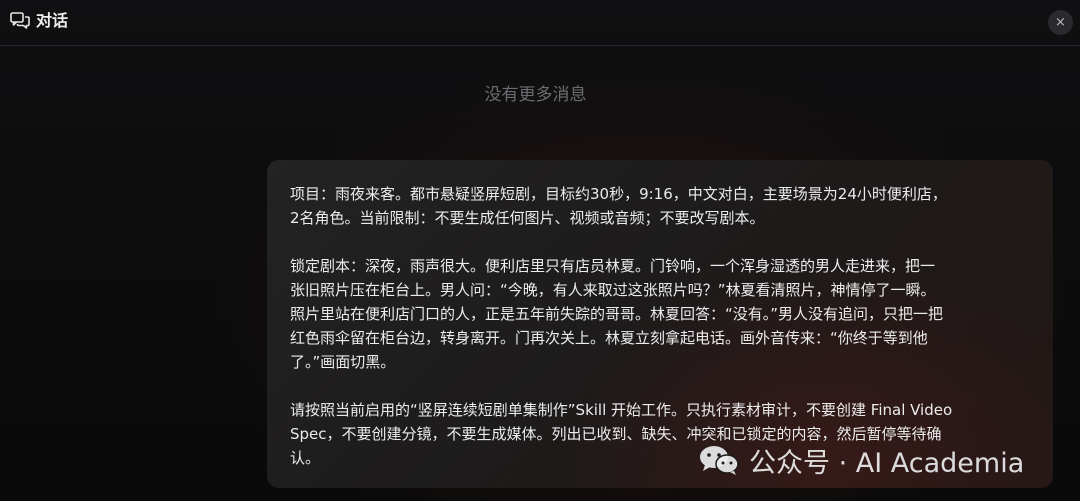  What do you see at coordinates (540, 23) in the screenshot?
I see `header-bar: 对话 ×` at bounding box center [540, 23].